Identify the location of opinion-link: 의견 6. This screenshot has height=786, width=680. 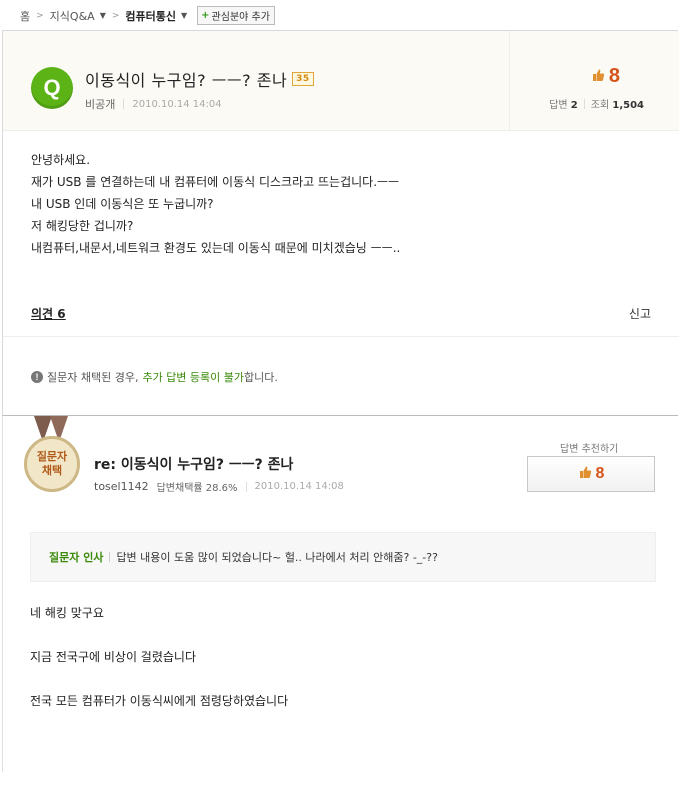
(48, 313).